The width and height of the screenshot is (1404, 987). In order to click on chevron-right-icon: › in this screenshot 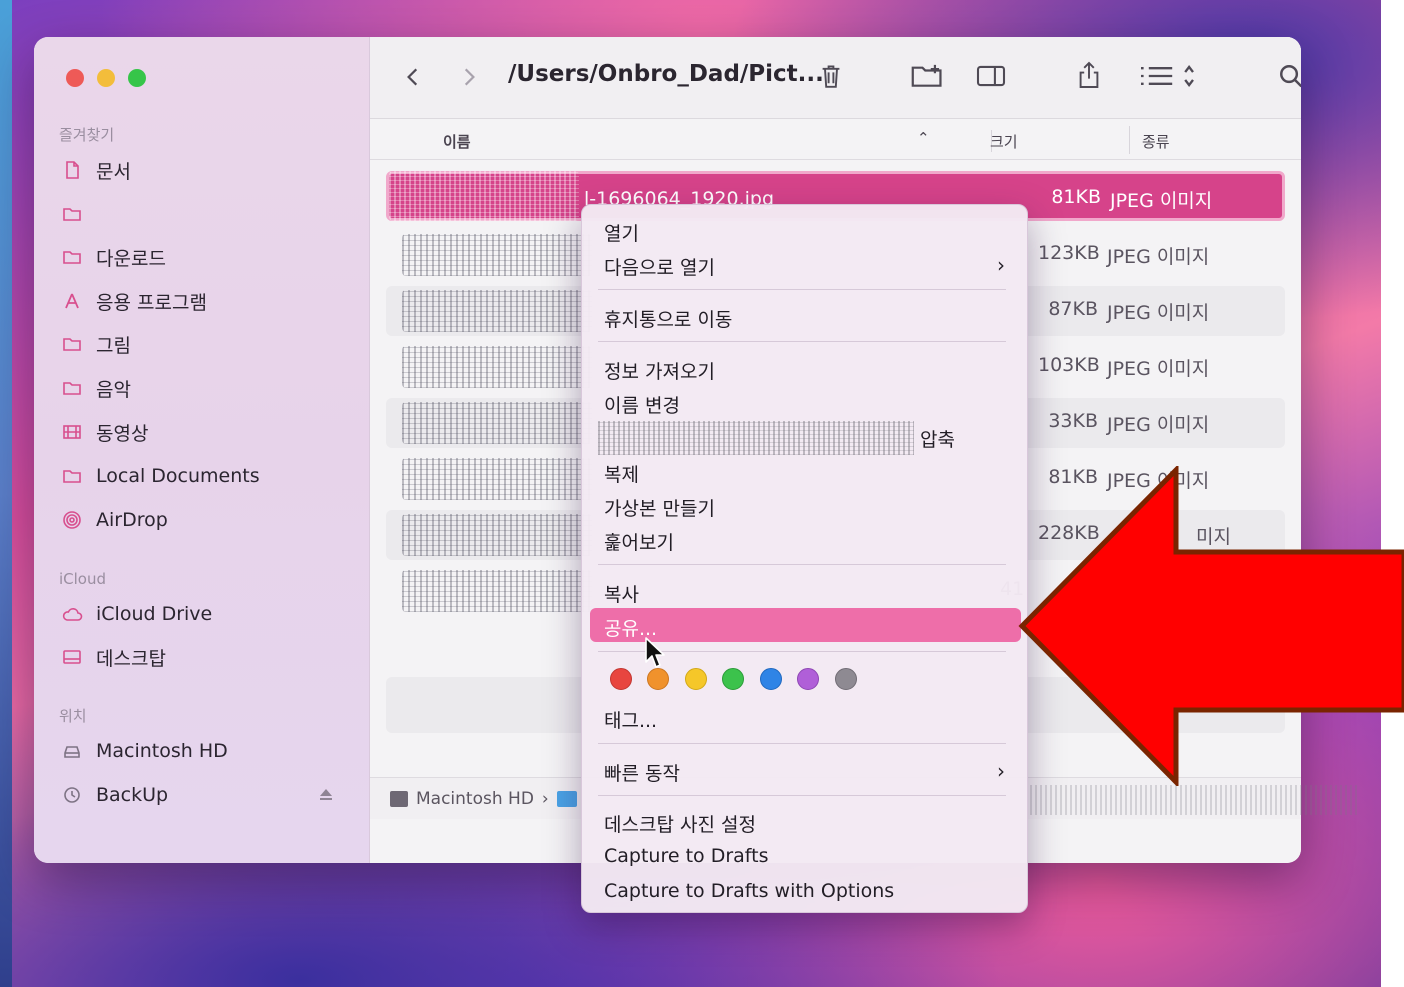, I will do `click(1001, 265)`.